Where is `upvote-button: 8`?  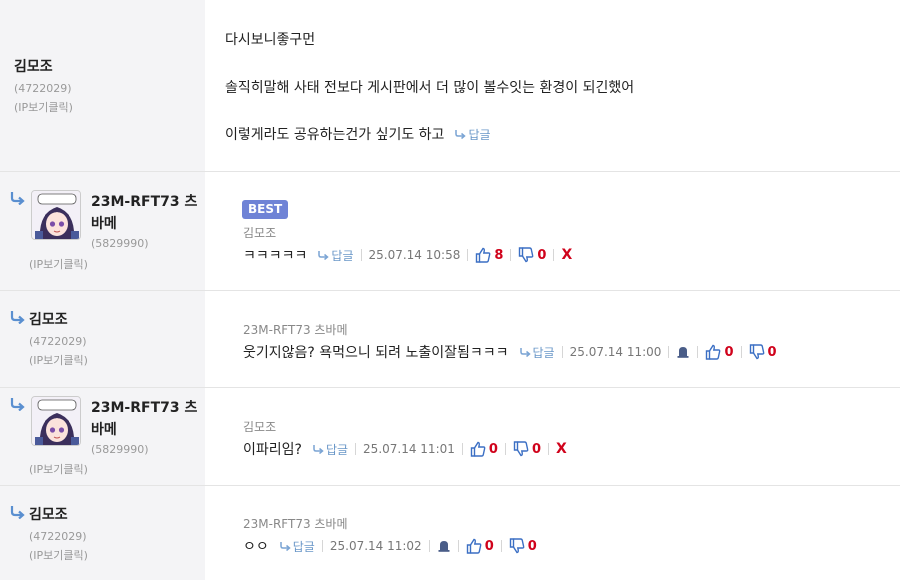
upvote-button: 8 is located at coordinates (489, 255).